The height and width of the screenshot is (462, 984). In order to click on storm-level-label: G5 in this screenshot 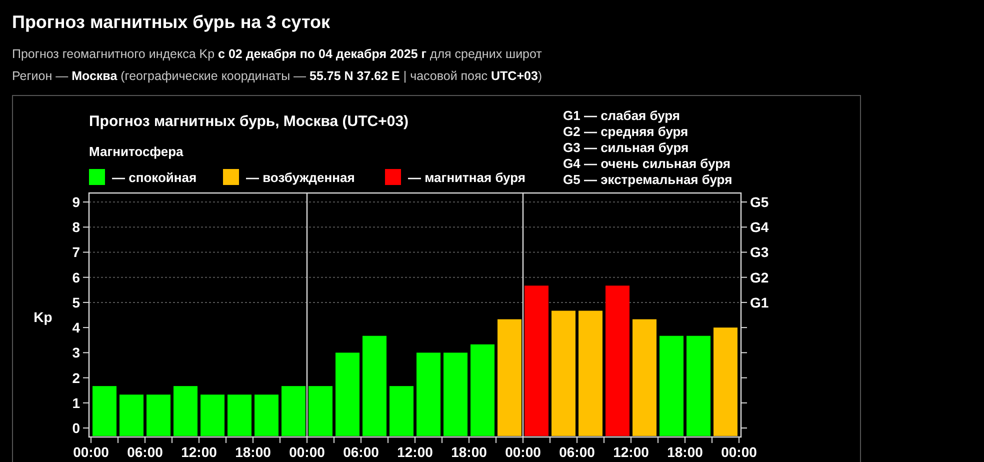, I will do `click(759, 202)`.